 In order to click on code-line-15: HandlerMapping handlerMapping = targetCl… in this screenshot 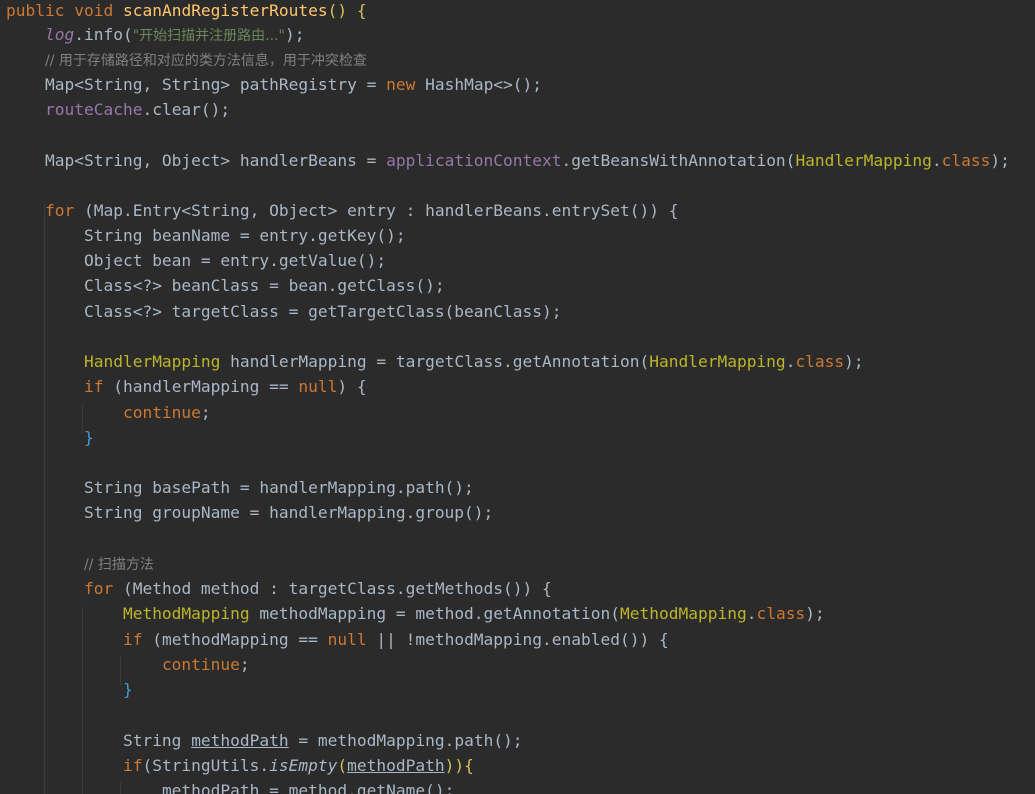, I will do `click(435, 362)`.